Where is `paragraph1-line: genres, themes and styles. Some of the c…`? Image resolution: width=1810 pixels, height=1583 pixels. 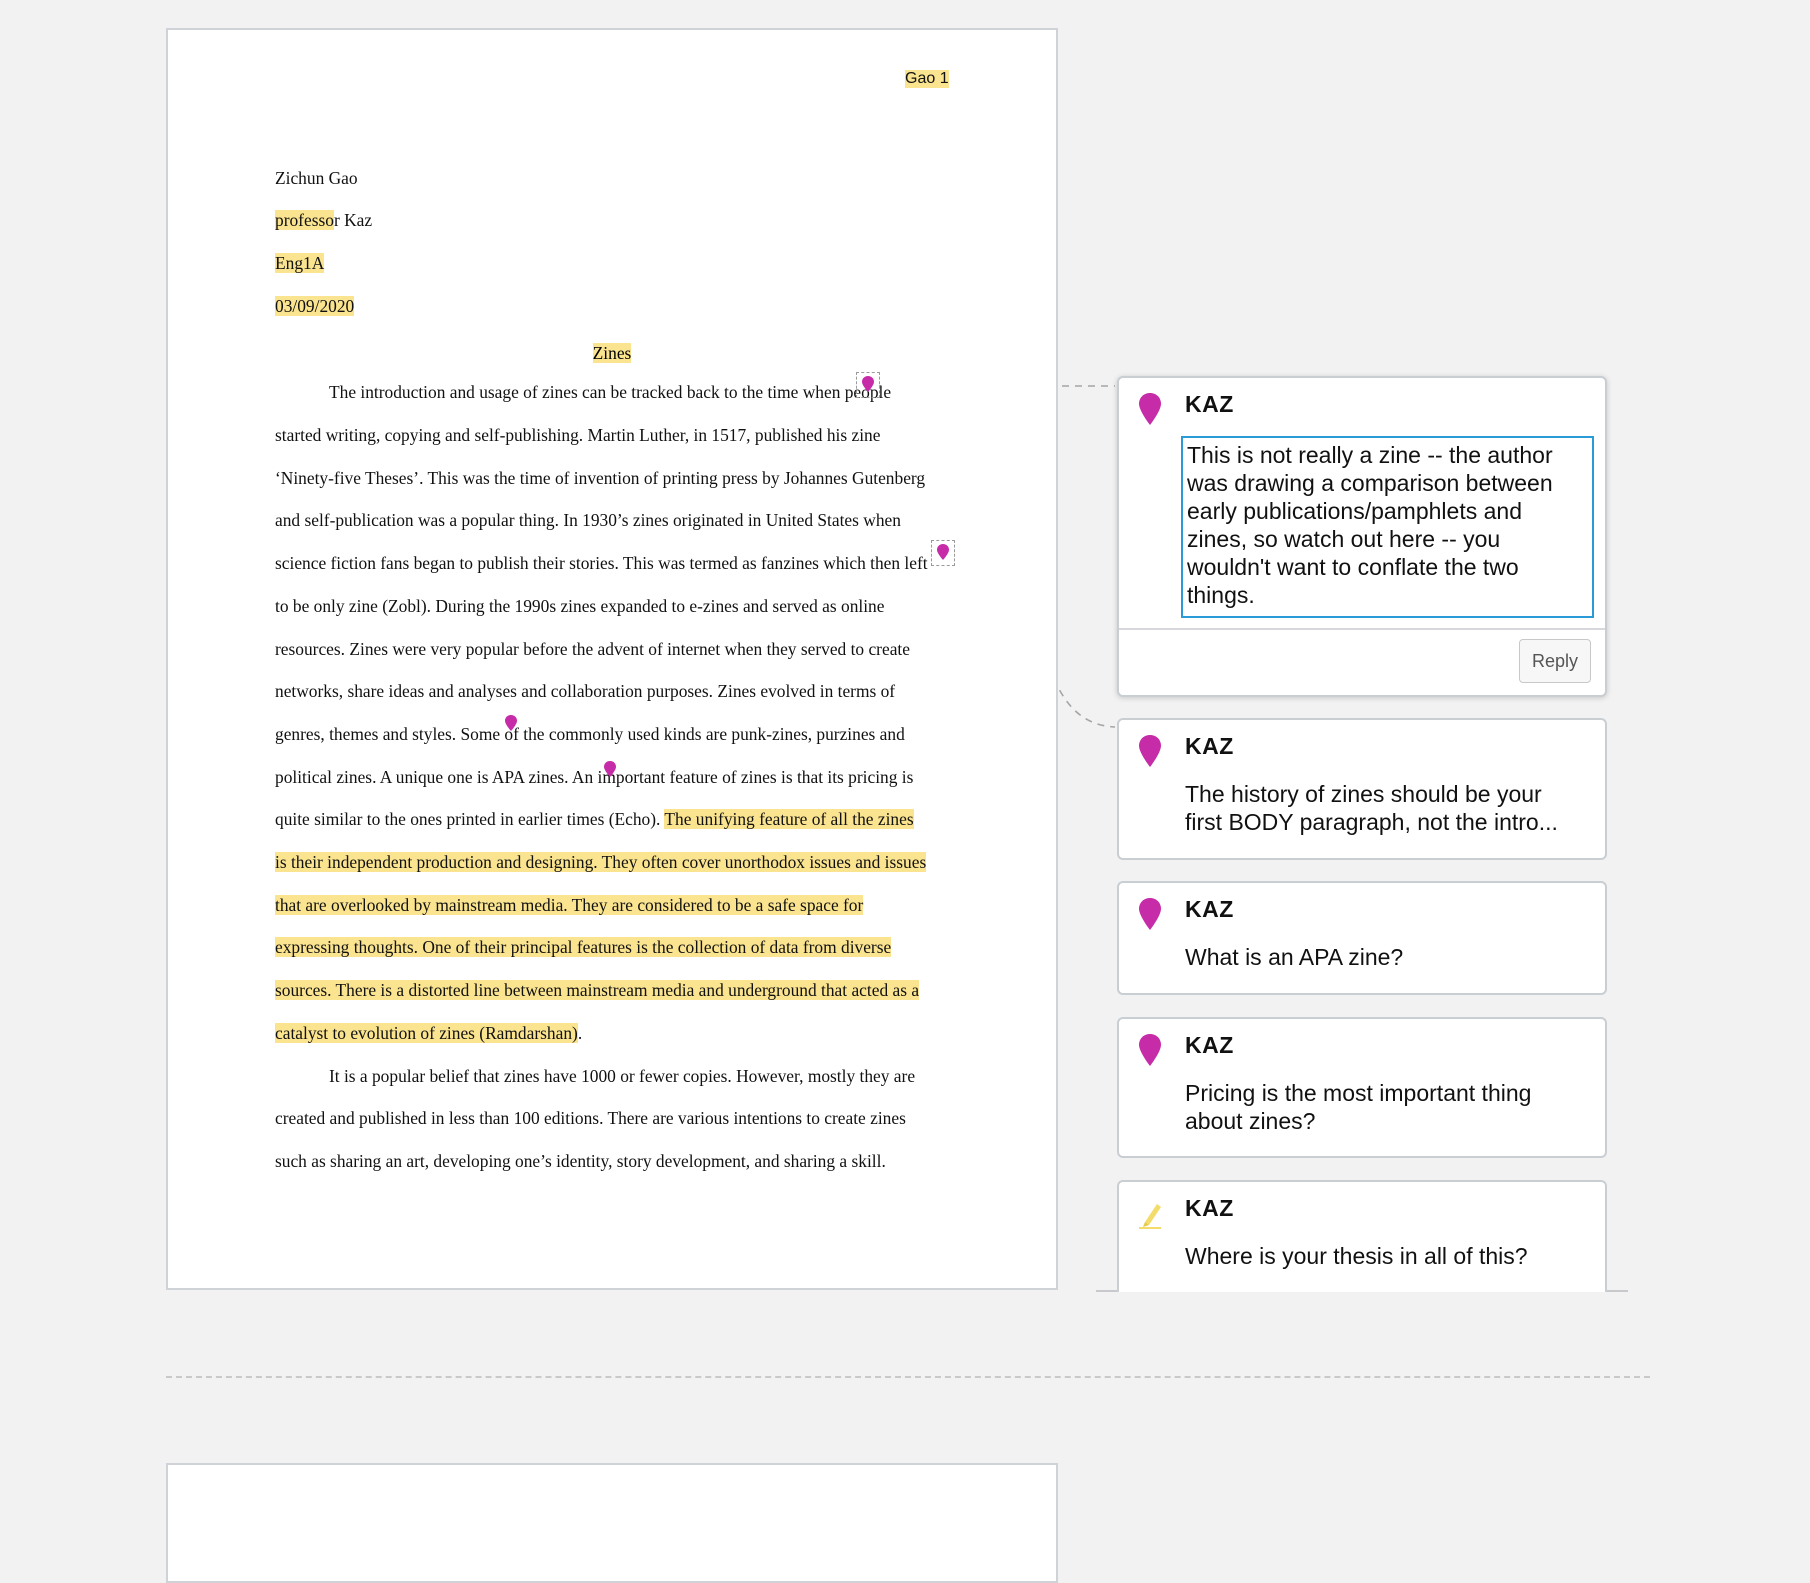 paragraph1-line: genres, themes and styles. Some of the c… is located at coordinates (590, 734).